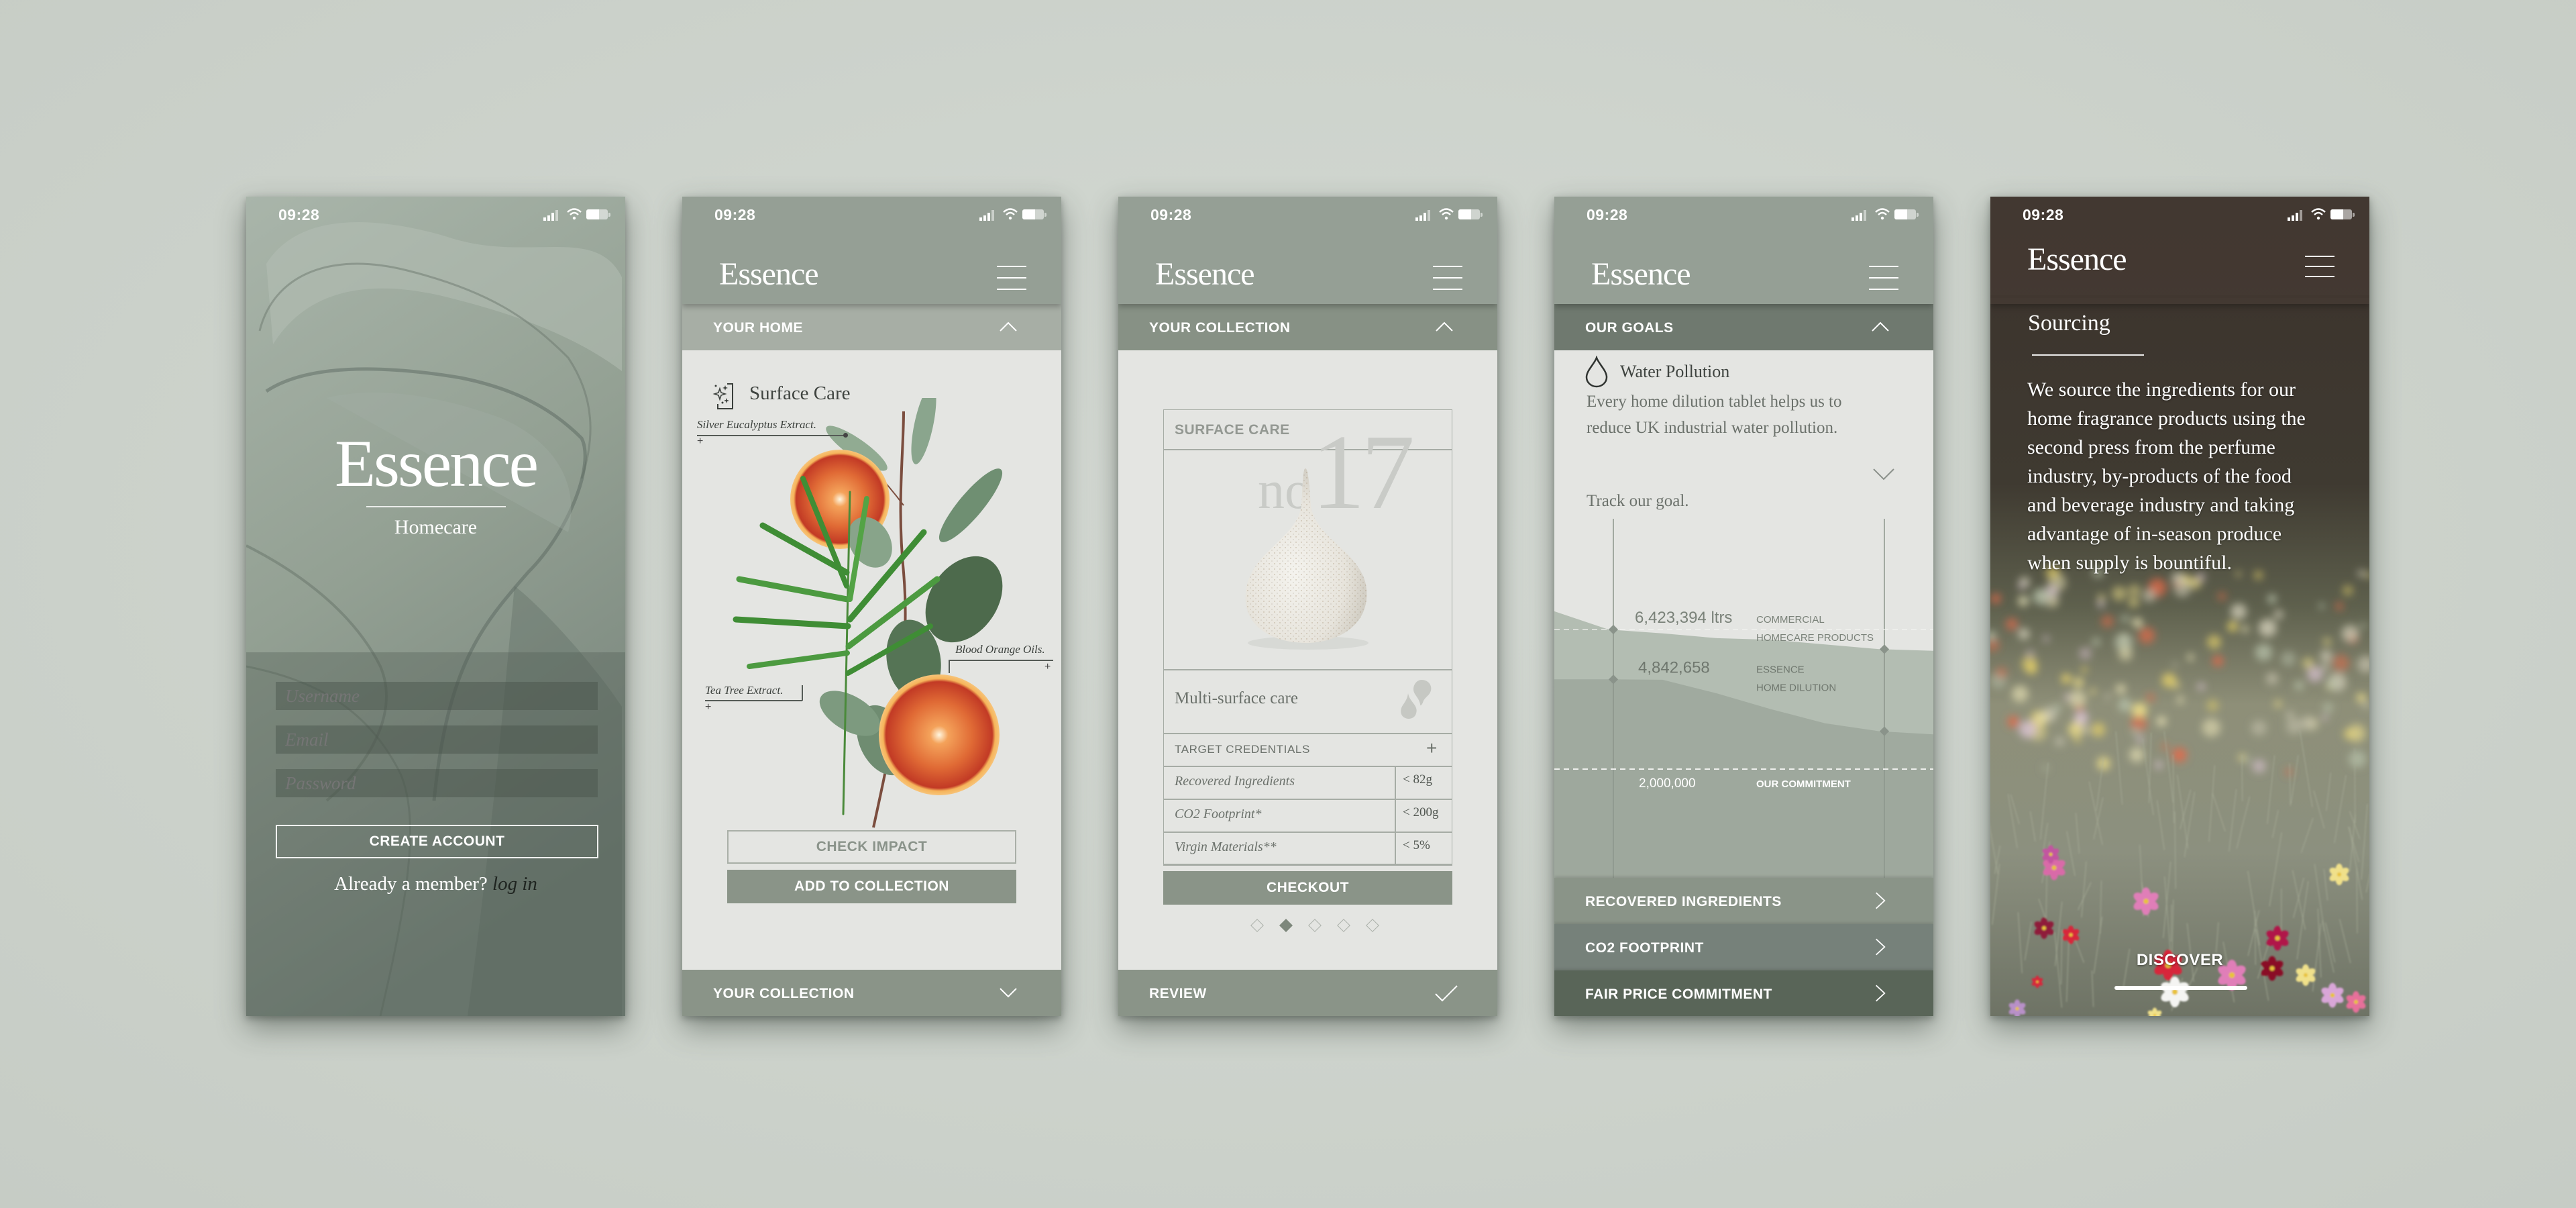 Image resolution: width=2576 pixels, height=1208 pixels. What do you see at coordinates (514, 884) in the screenshot?
I see `login-link: log in` at bounding box center [514, 884].